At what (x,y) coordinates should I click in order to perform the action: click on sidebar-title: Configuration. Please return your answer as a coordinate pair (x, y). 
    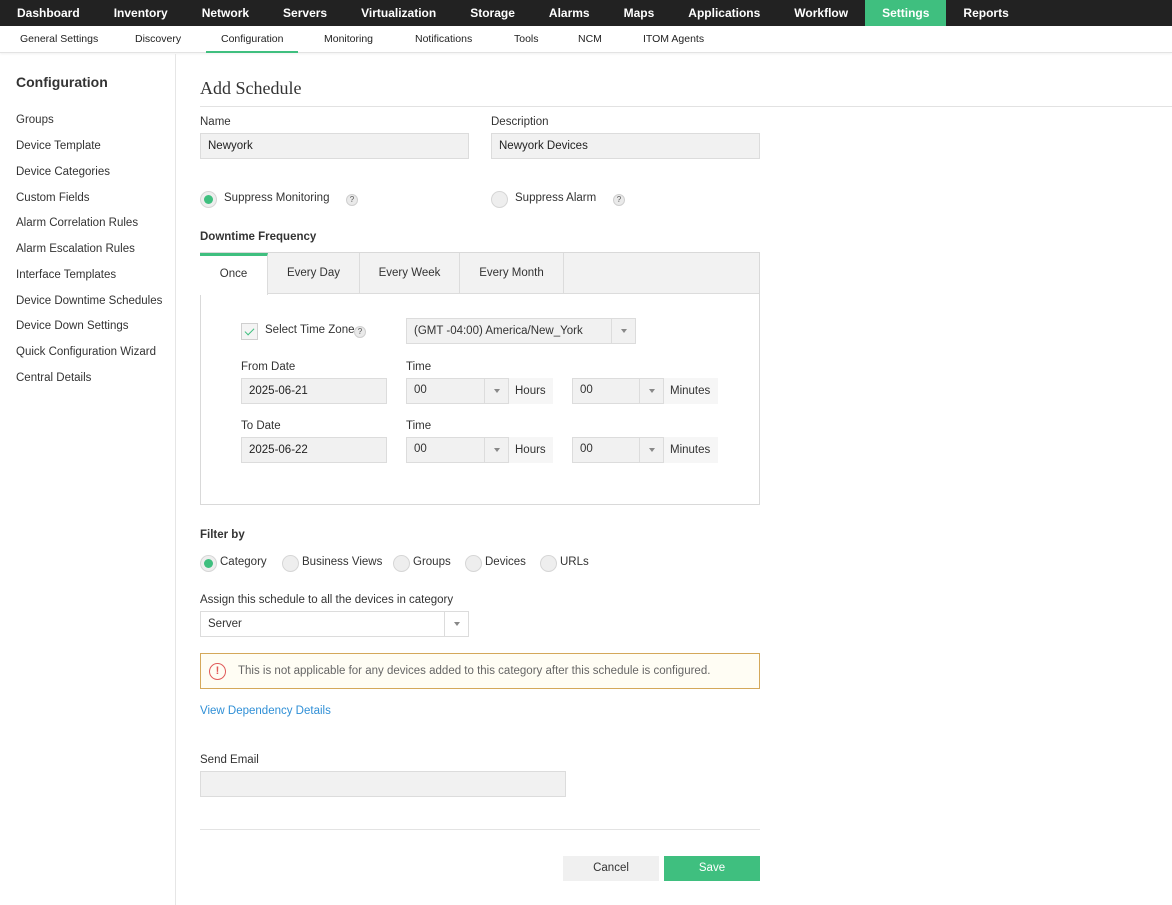
    Looking at the image, I should click on (62, 82).